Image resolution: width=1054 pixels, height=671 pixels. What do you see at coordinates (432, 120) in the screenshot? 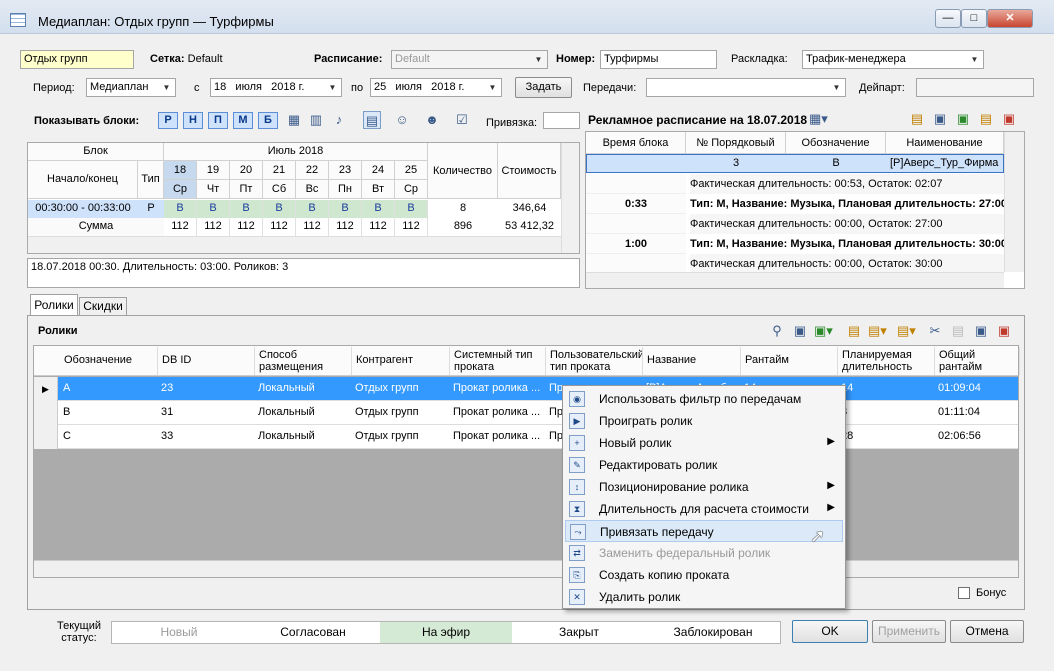
I see `person-add-icon: ☻` at bounding box center [432, 120].